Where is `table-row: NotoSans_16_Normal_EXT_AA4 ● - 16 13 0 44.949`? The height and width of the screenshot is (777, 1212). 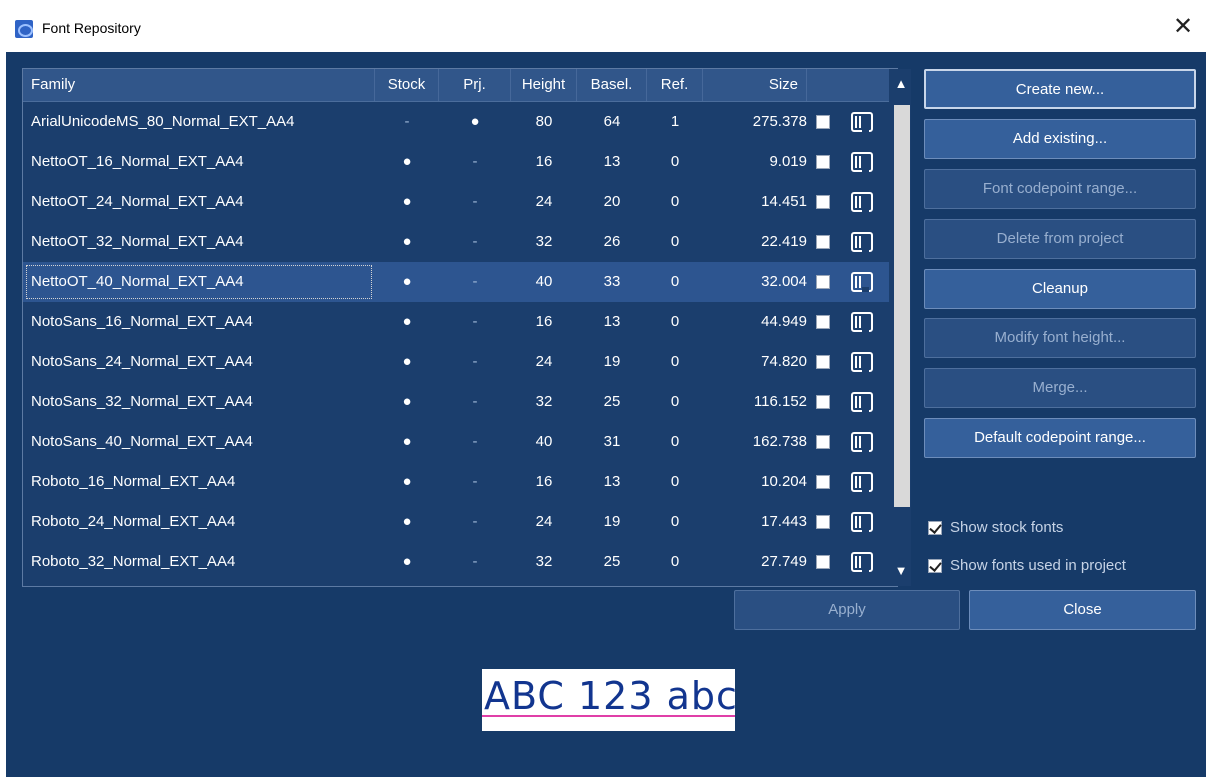 table-row: NotoSans_16_Normal_EXT_AA4 ● - 16 13 0 44.949 is located at coordinates (456, 322).